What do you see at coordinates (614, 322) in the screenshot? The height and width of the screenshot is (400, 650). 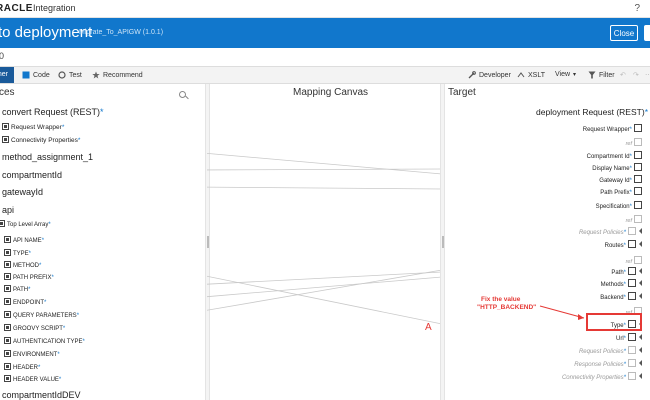 I see `highlight-box` at bounding box center [614, 322].